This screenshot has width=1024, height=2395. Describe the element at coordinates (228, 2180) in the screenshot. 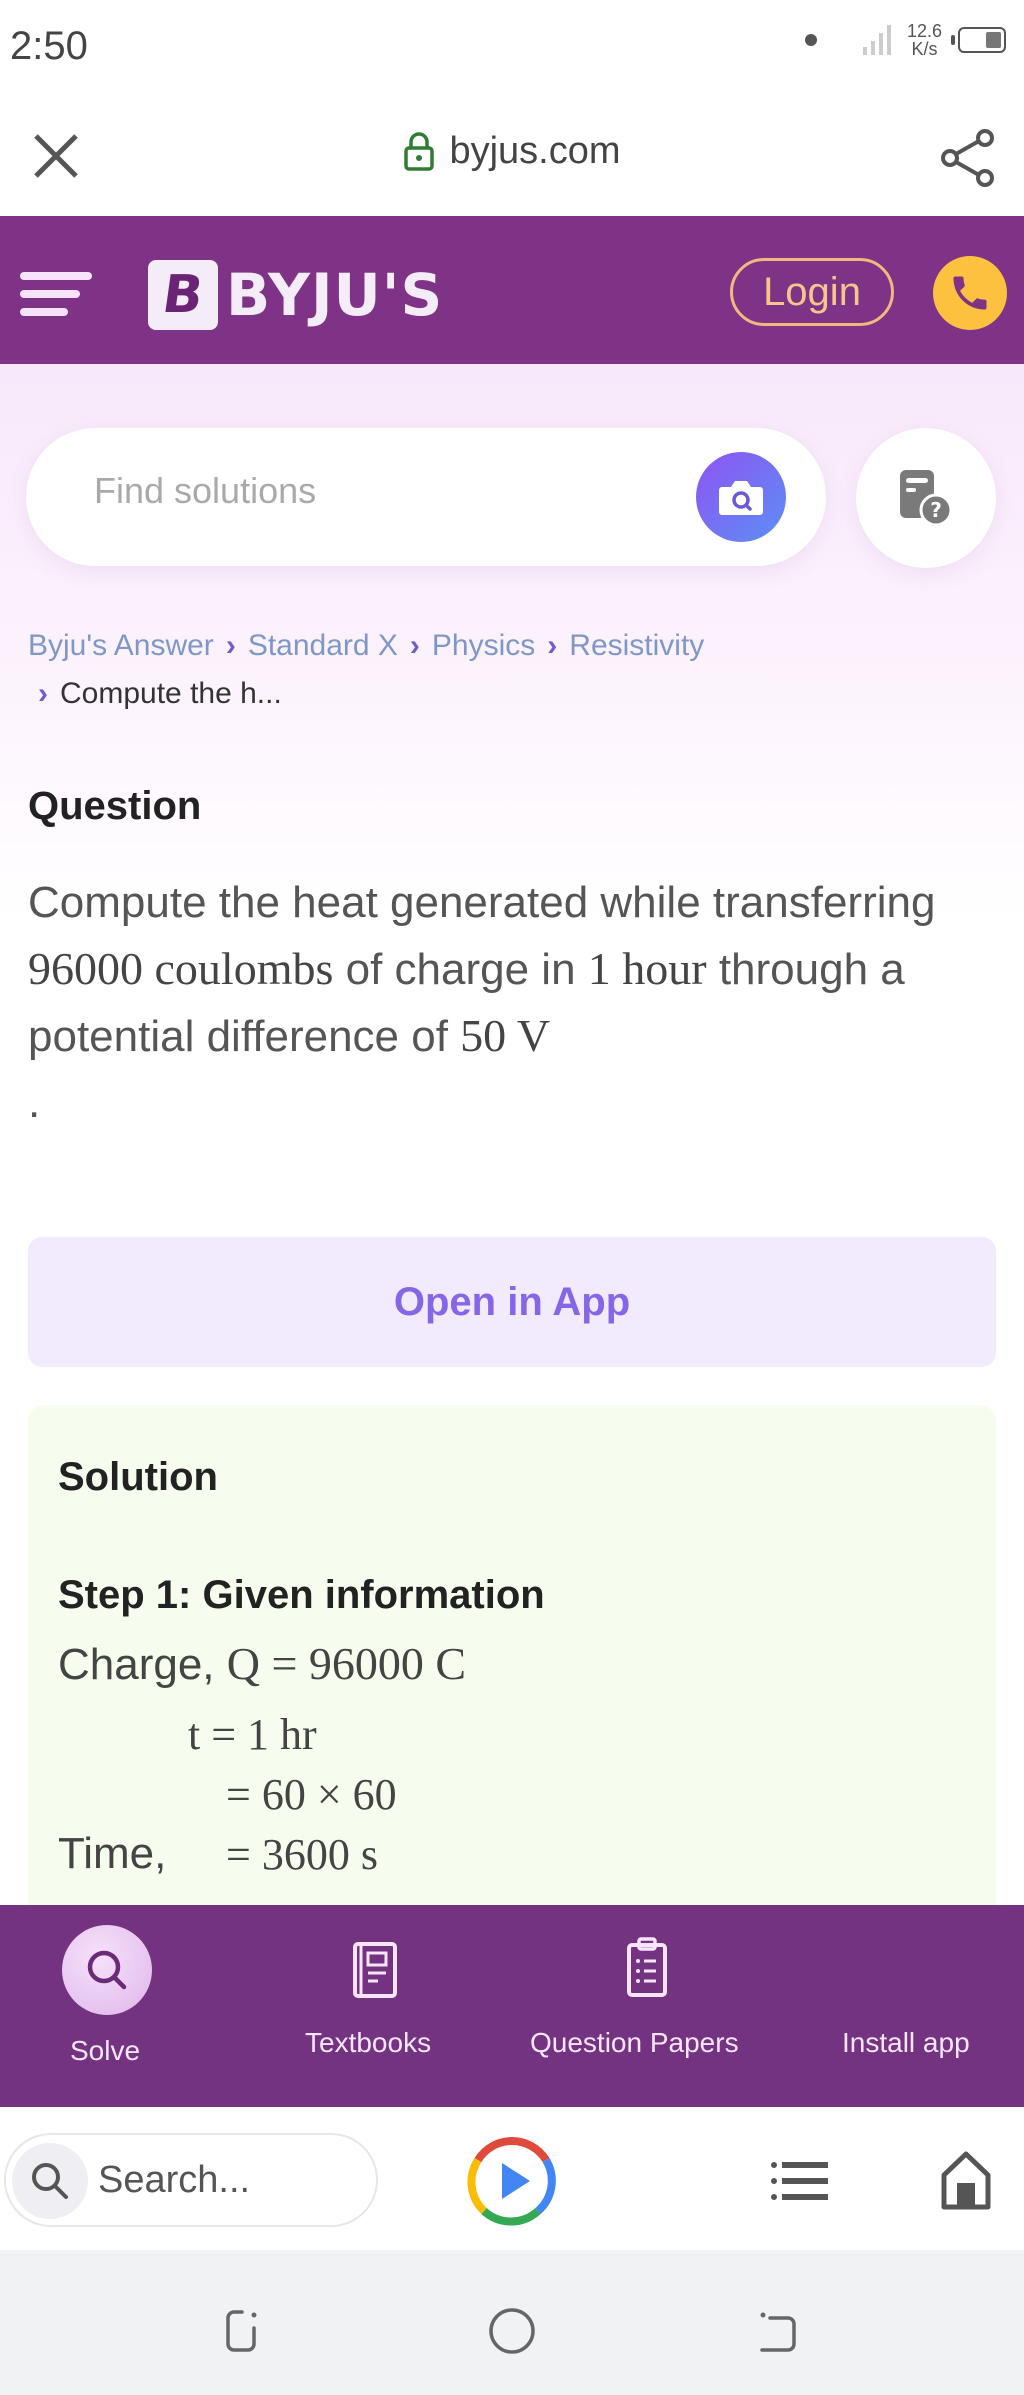

I see `browser-search-input` at that location.